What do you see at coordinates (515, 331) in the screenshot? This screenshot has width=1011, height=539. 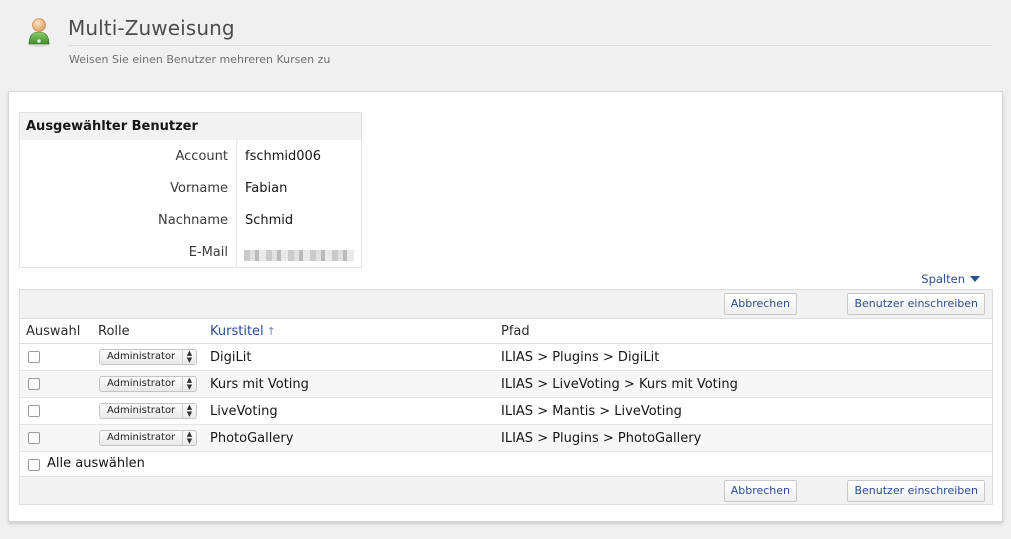 I see `header-path: Pfad` at bounding box center [515, 331].